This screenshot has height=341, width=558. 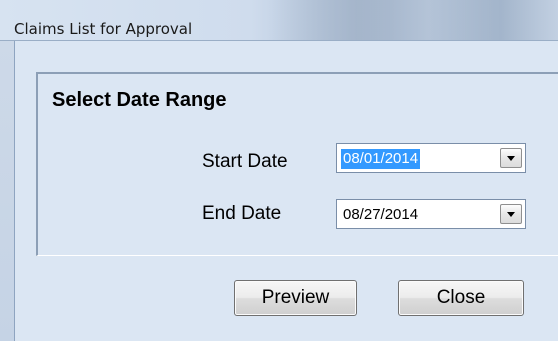 I want to click on title-bar-background, so click(x=414, y=20).